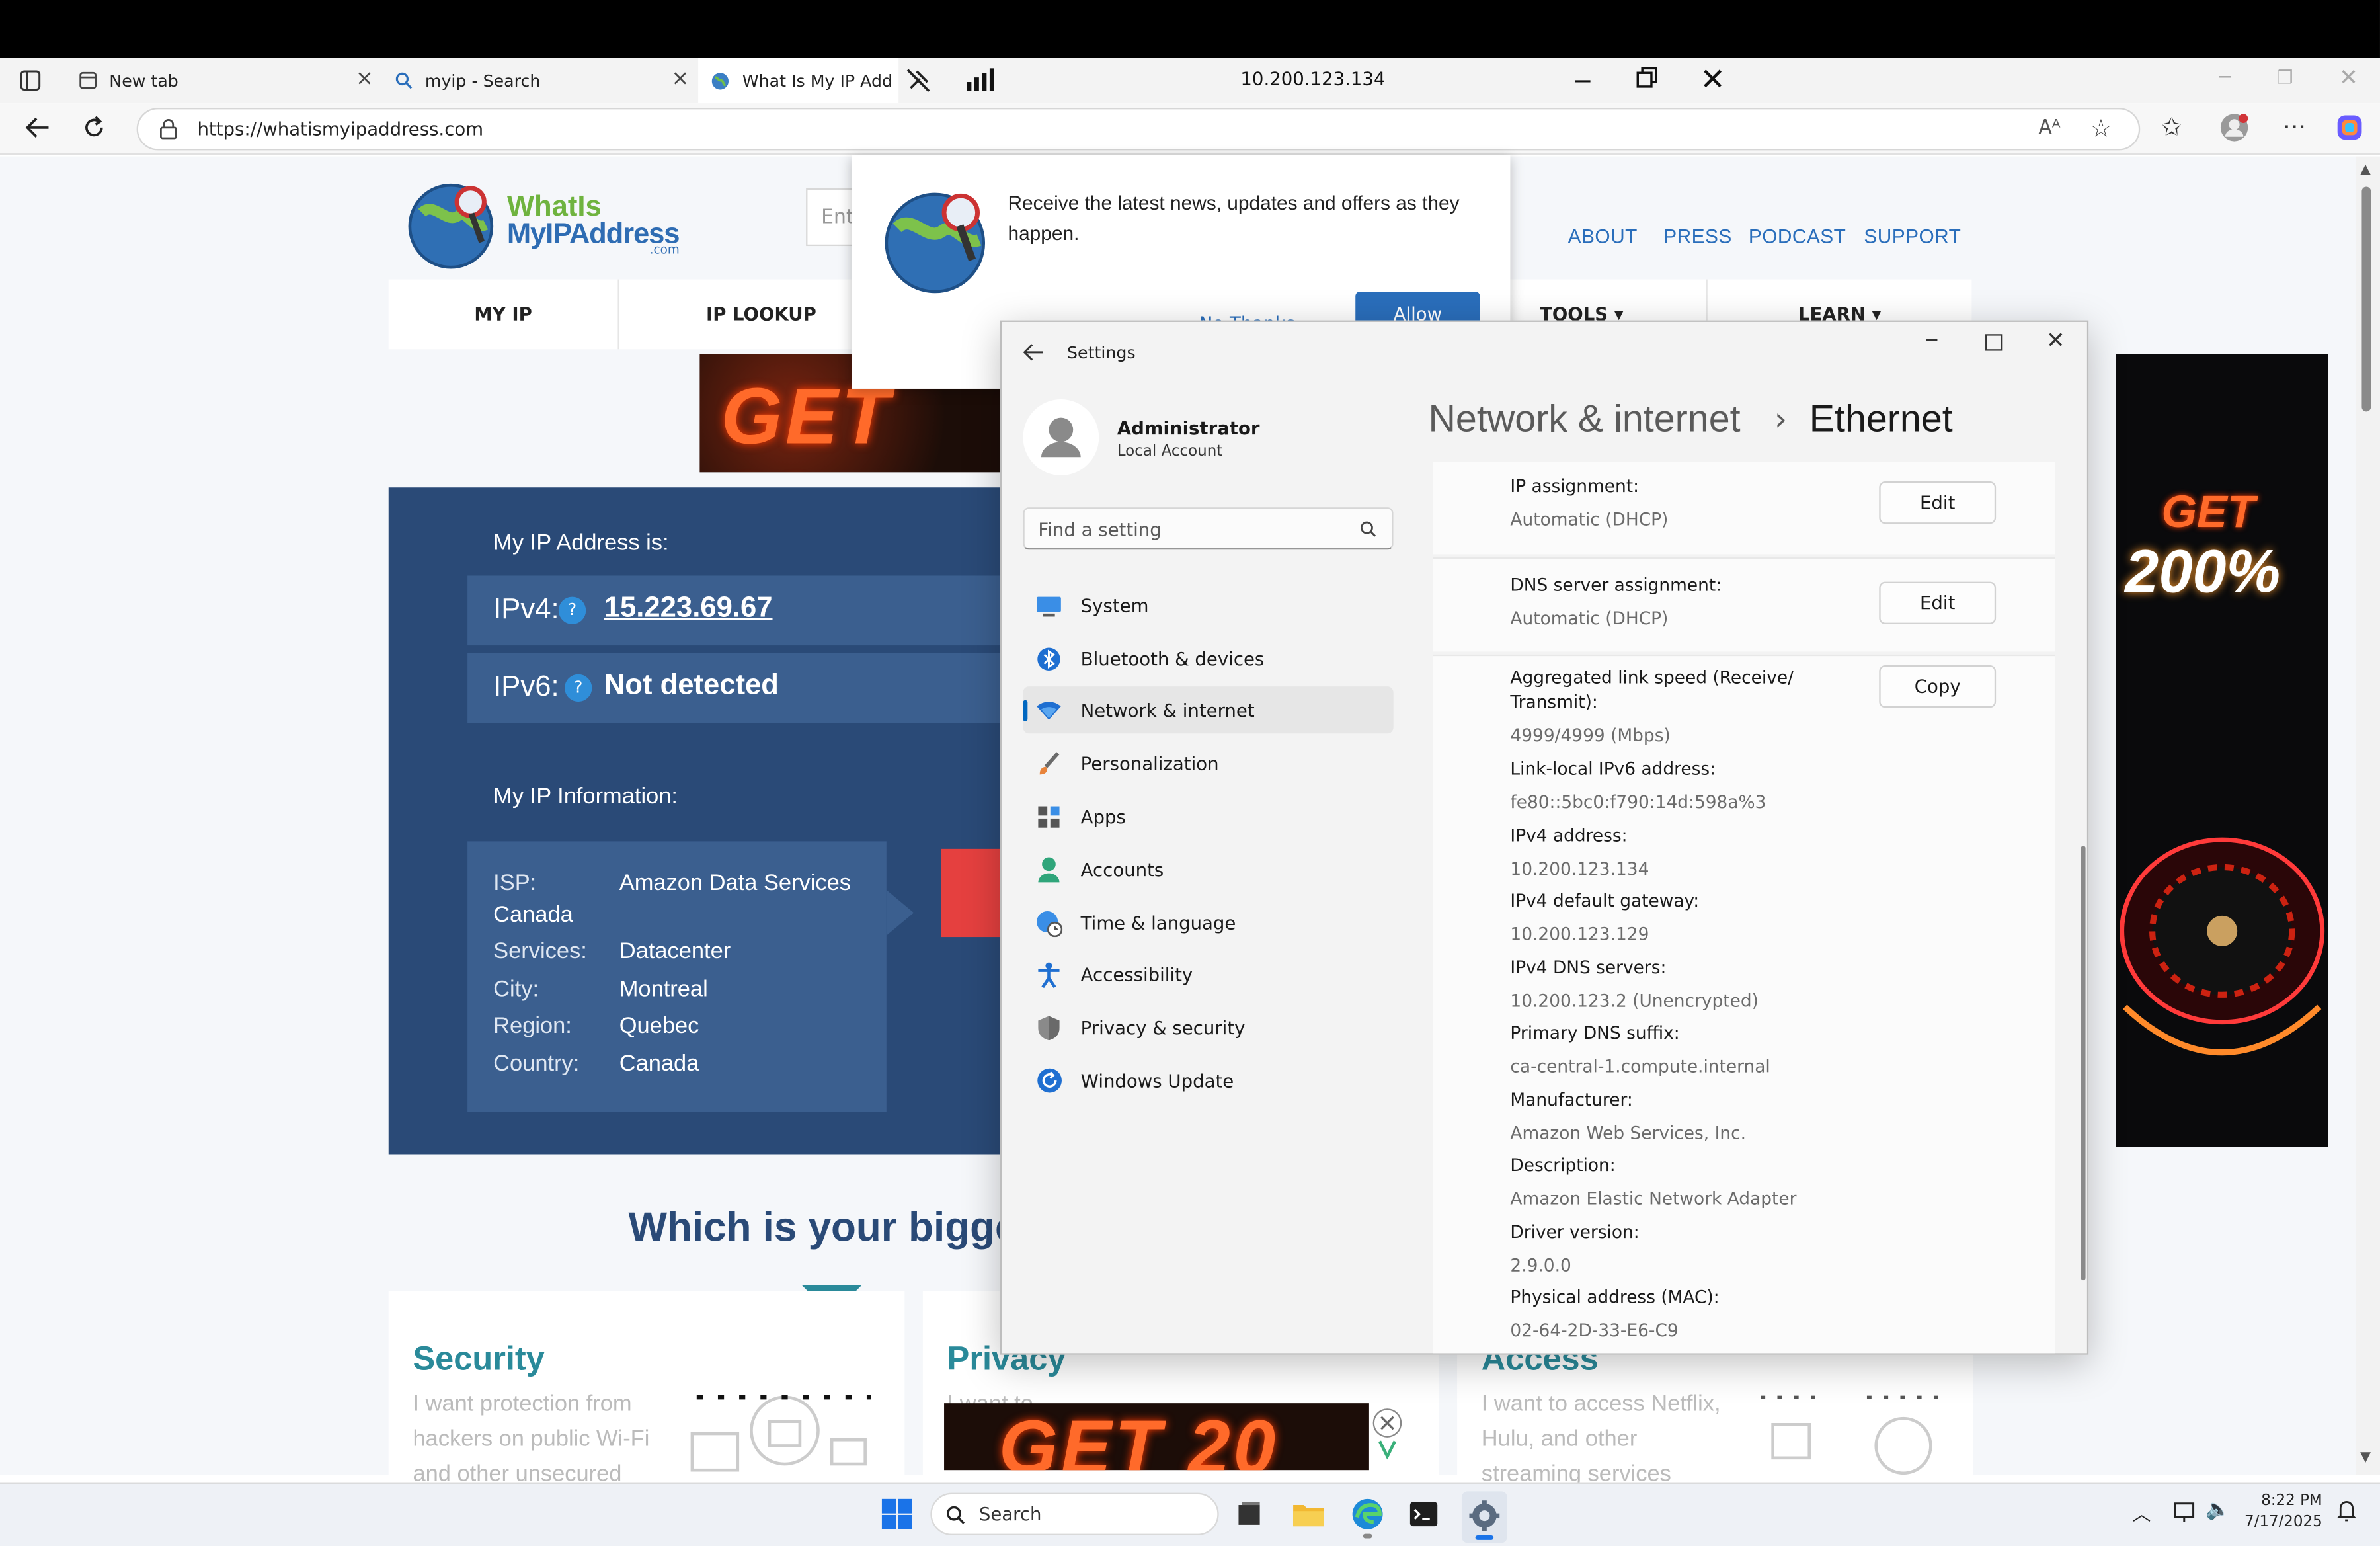  I want to click on settings-maximize-icon, so click(1994, 342).